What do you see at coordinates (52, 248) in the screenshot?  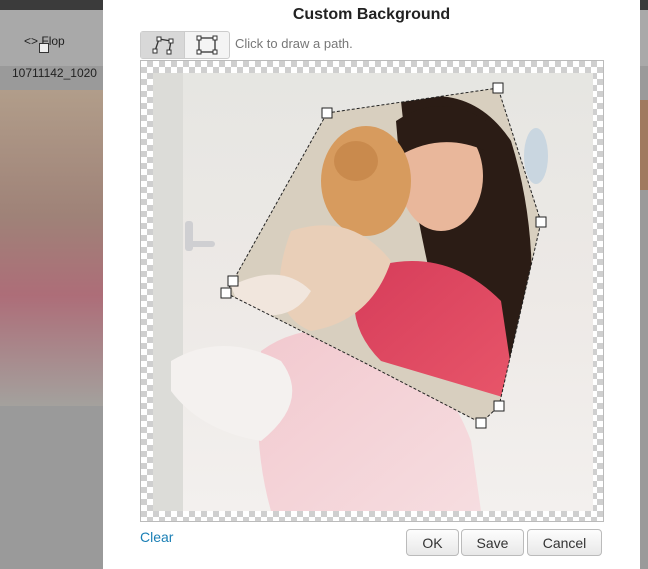 I see `background-image-thumbnail` at bounding box center [52, 248].